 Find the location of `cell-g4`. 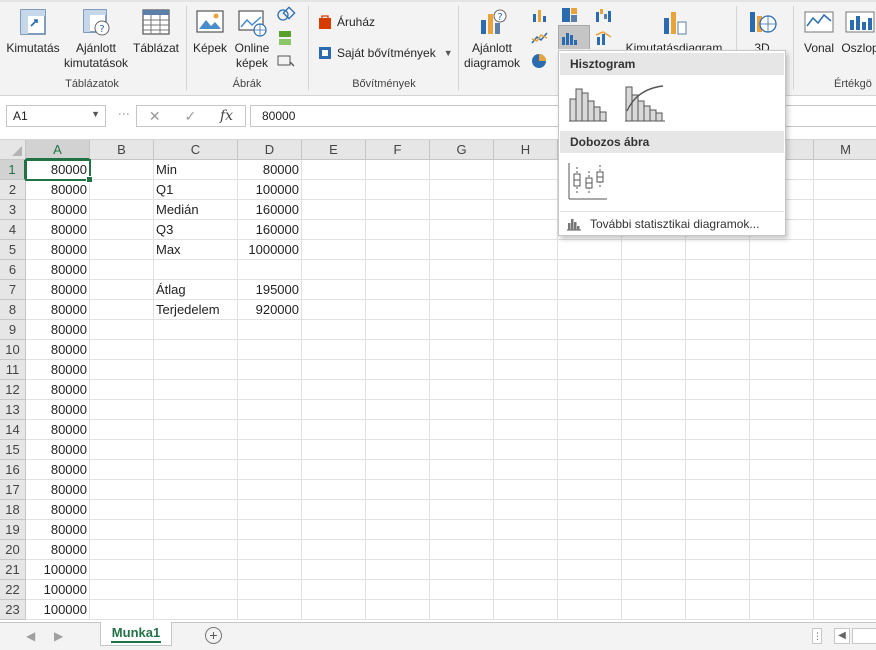

cell-g4 is located at coordinates (462, 230).